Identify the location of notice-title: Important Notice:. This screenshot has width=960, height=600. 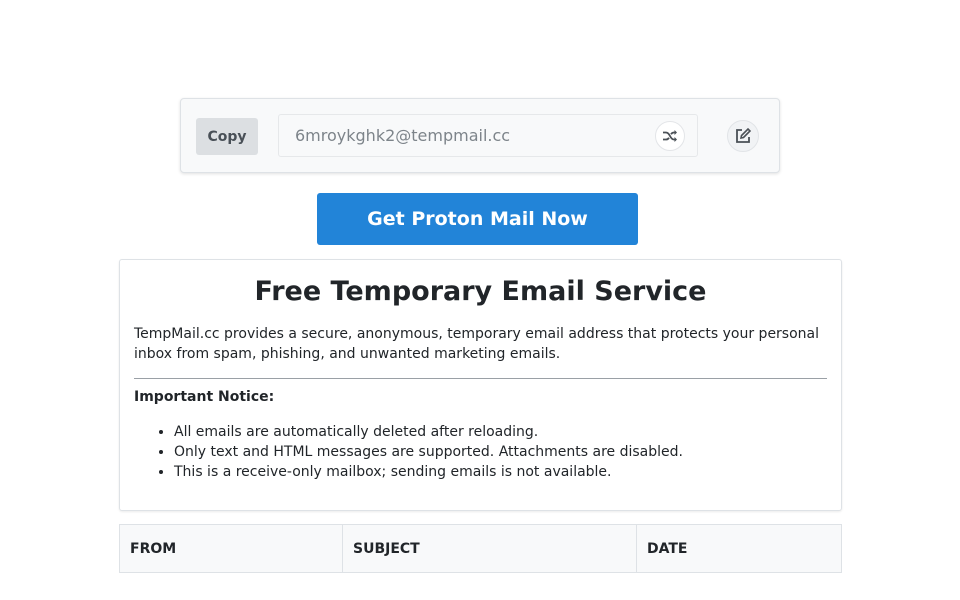
(204, 397).